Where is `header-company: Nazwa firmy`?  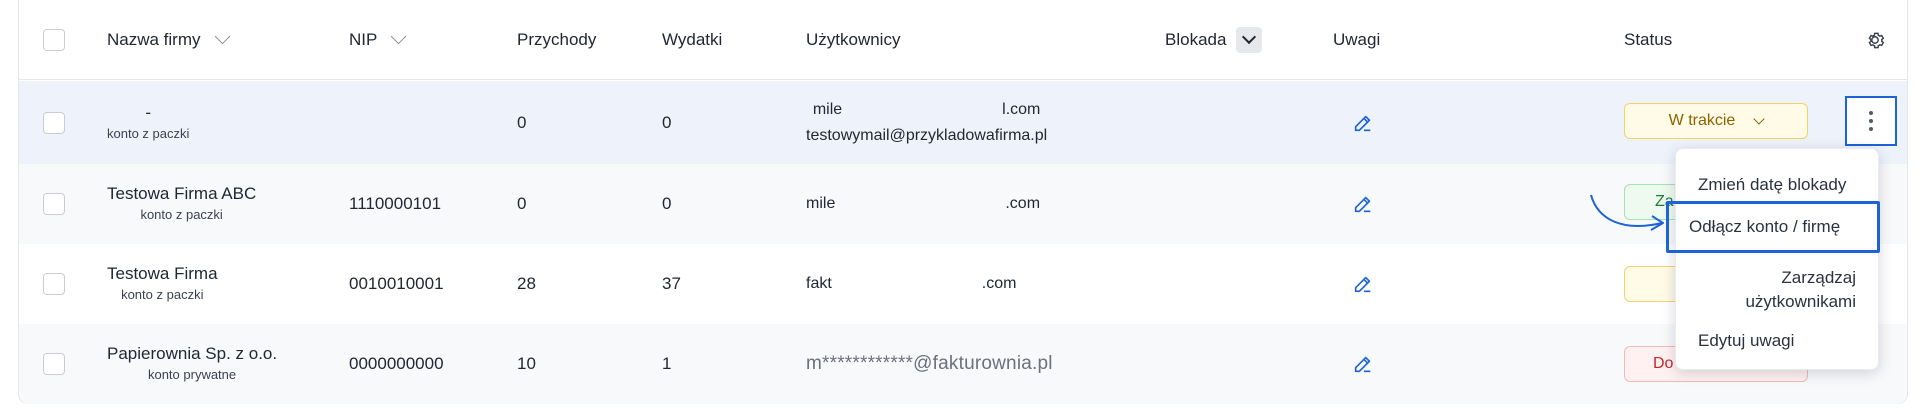 header-company: Nazwa firmy is located at coordinates (168, 39).